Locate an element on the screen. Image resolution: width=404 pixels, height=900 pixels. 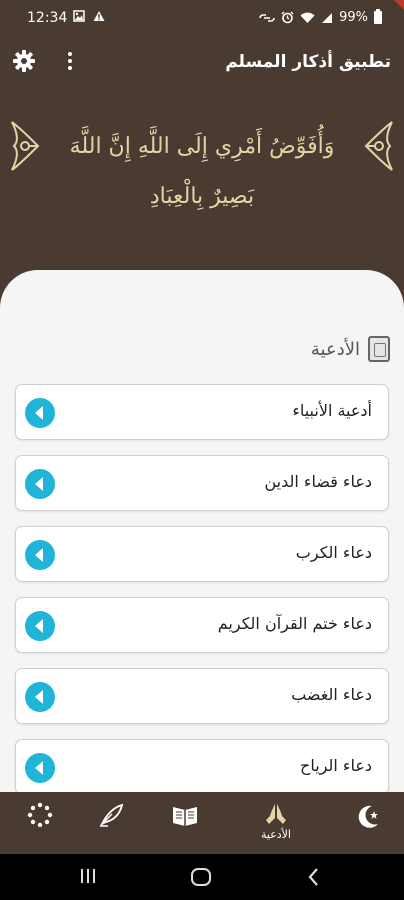
nav-tasbih is located at coordinates (40, 825).